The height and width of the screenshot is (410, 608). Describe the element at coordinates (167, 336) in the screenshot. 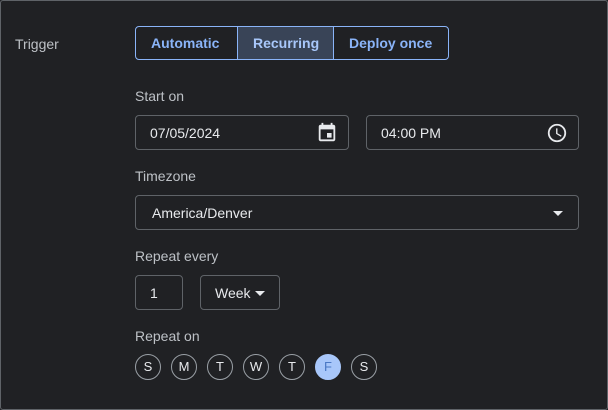

I see `repeat-on-label: Repeat on` at that location.